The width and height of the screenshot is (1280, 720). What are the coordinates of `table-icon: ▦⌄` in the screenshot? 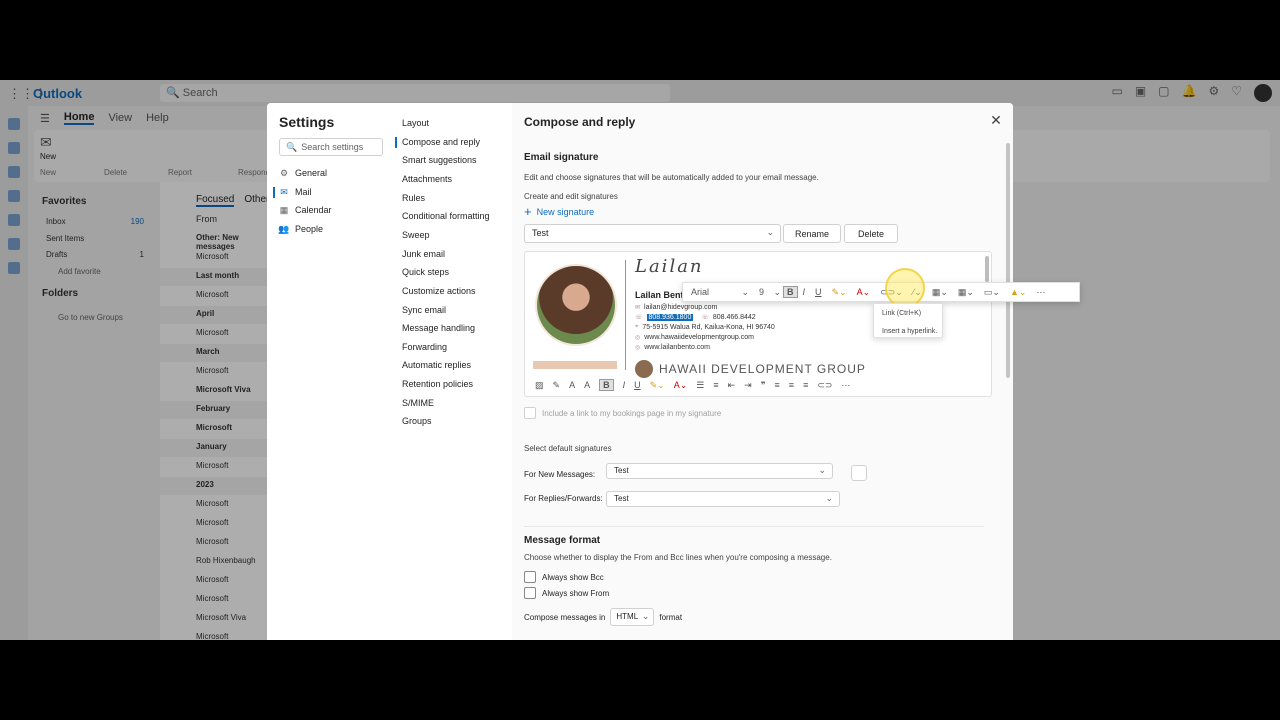 It's located at (940, 292).